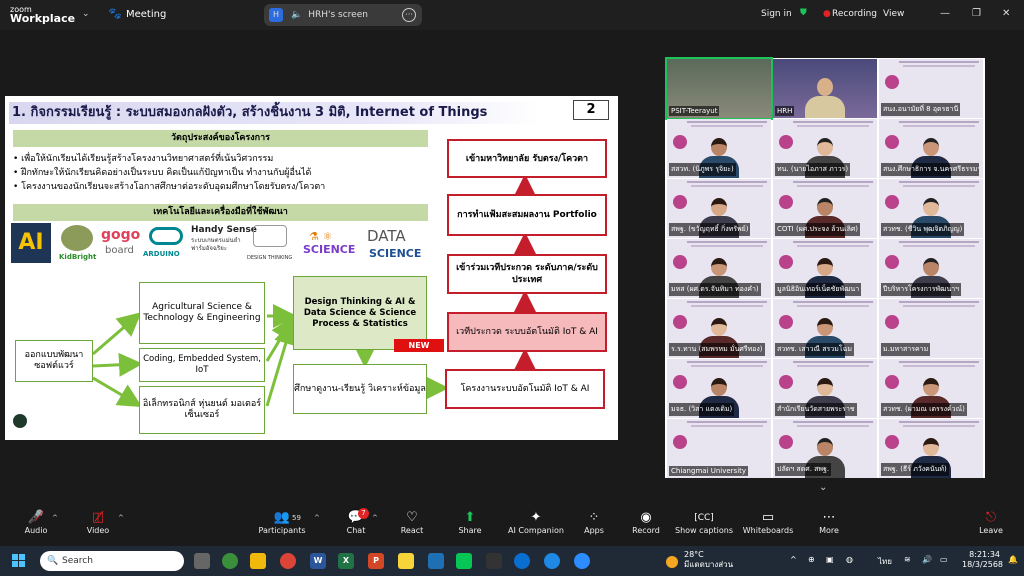  What do you see at coordinates (552, 561) in the screenshot?
I see `edge-icon` at bounding box center [552, 561].